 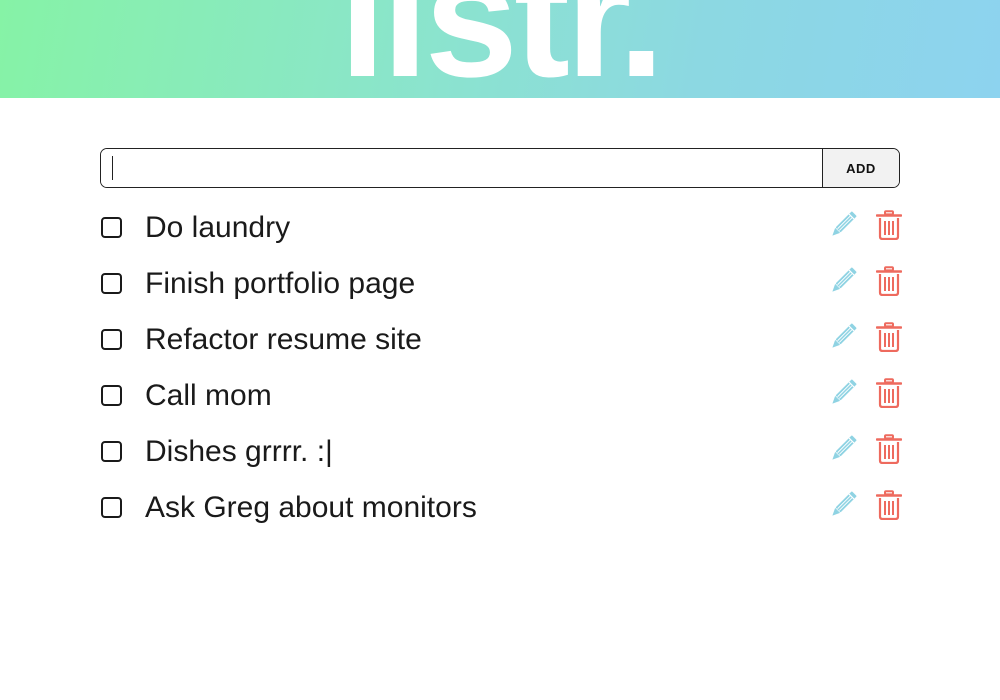 What do you see at coordinates (501, 508) in the screenshot?
I see `todo-item: Ask Greg about monitors` at bounding box center [501, 508].